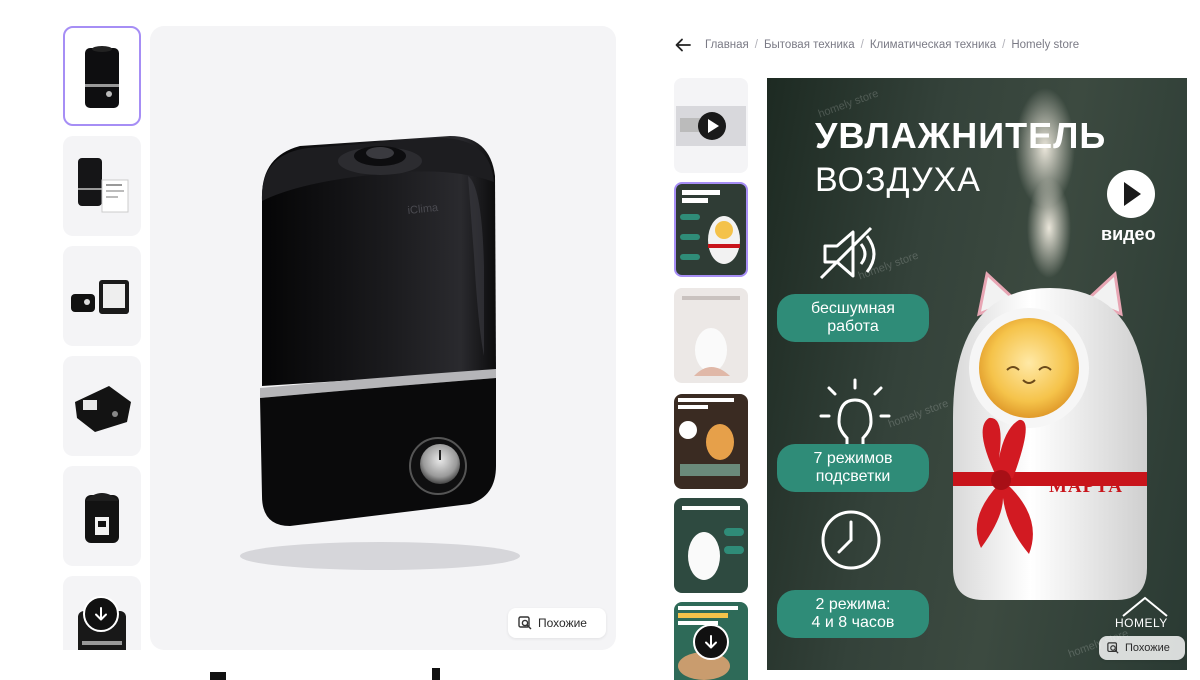  Describe the element at coordinates (1128, 234) in the screenshot. I see `video-label: видео` at that location.